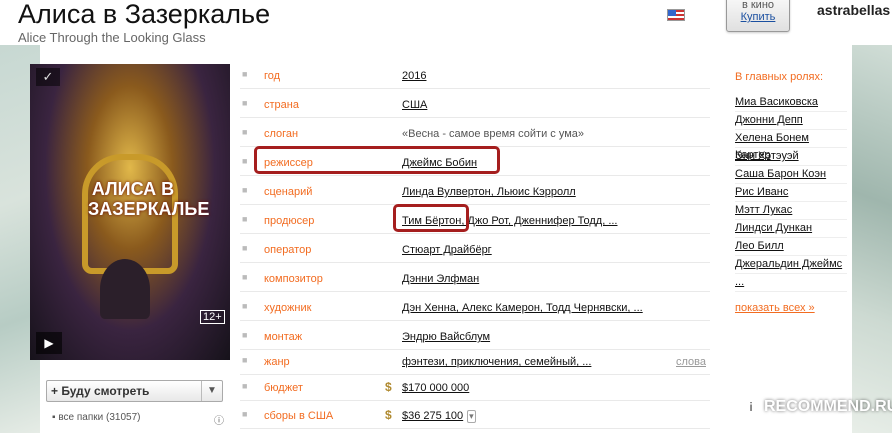 Image resolution: width=892 pixels, height=433 pixels. I want to click on watchlist-dropdown: + Буду смотреть ▼, so click(134, 391).